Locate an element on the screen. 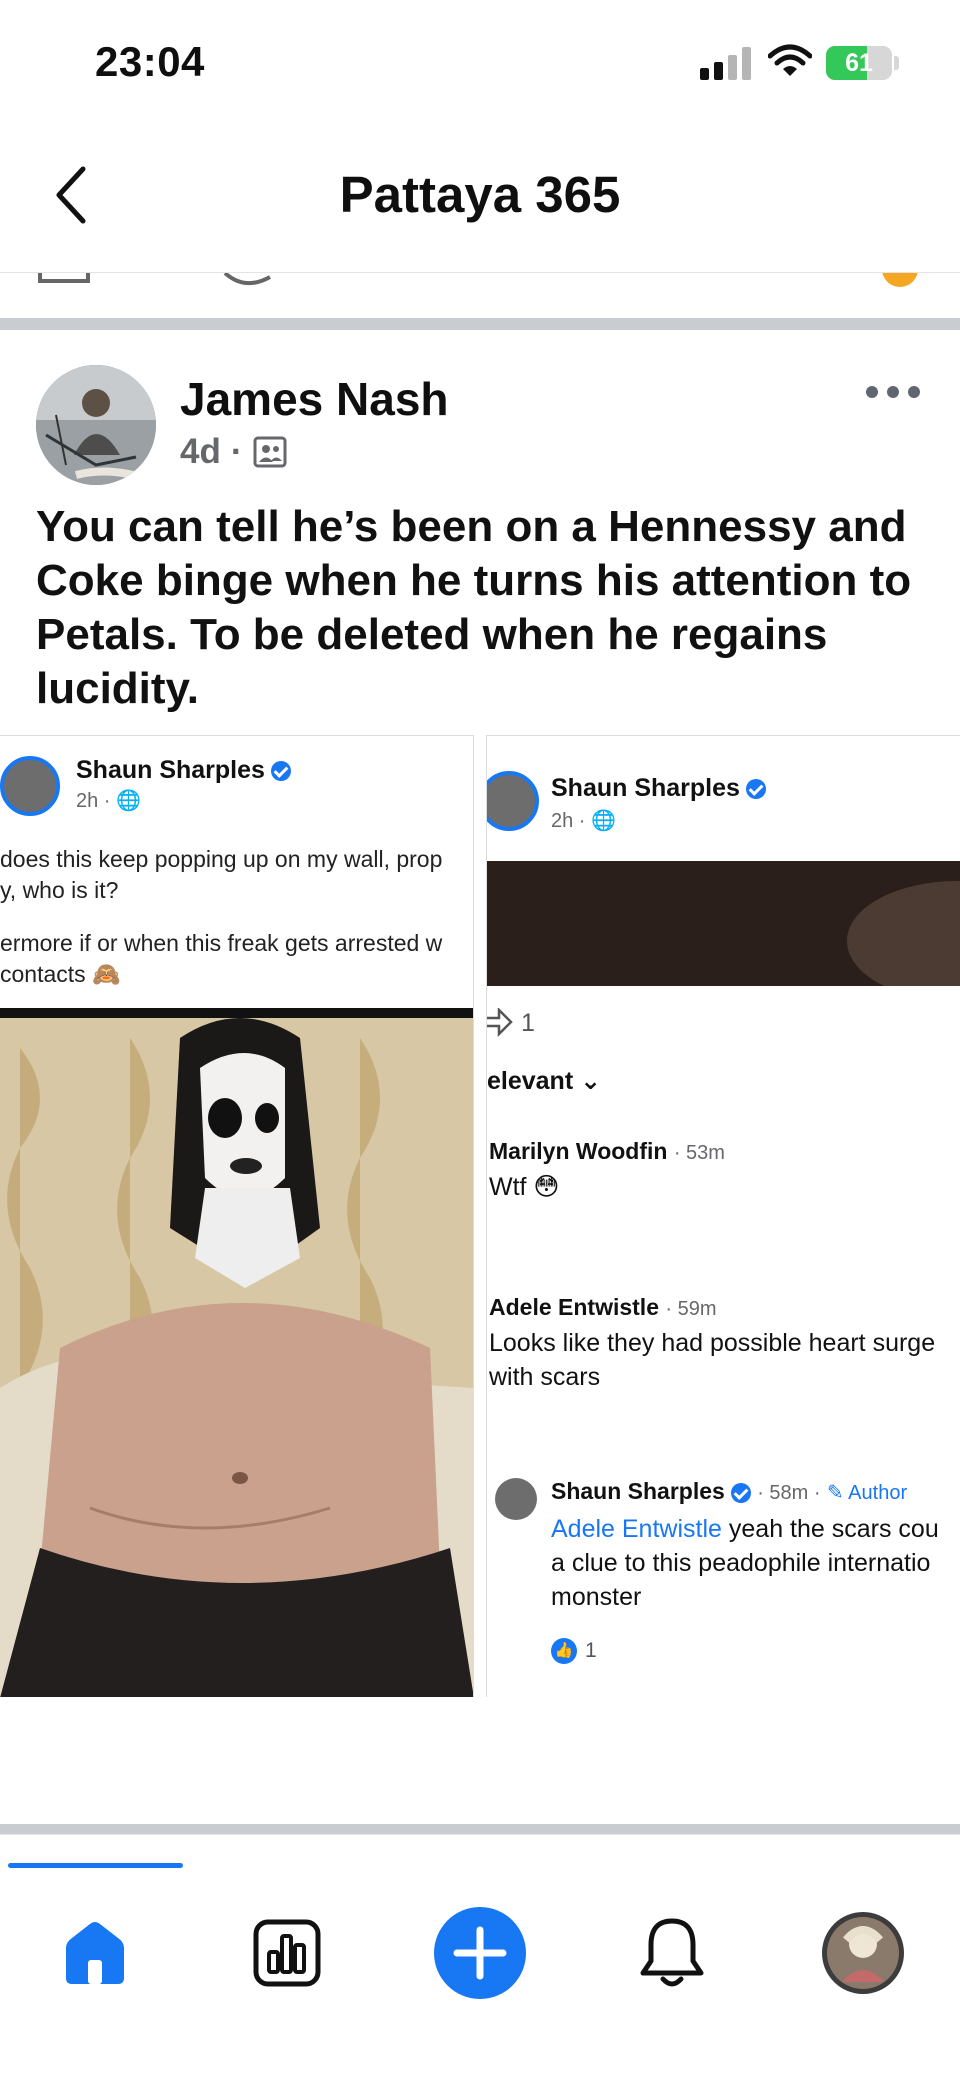 The image size is (960, 2079). like-badge-icon: 👍 is located at coordinates (564, 1651).